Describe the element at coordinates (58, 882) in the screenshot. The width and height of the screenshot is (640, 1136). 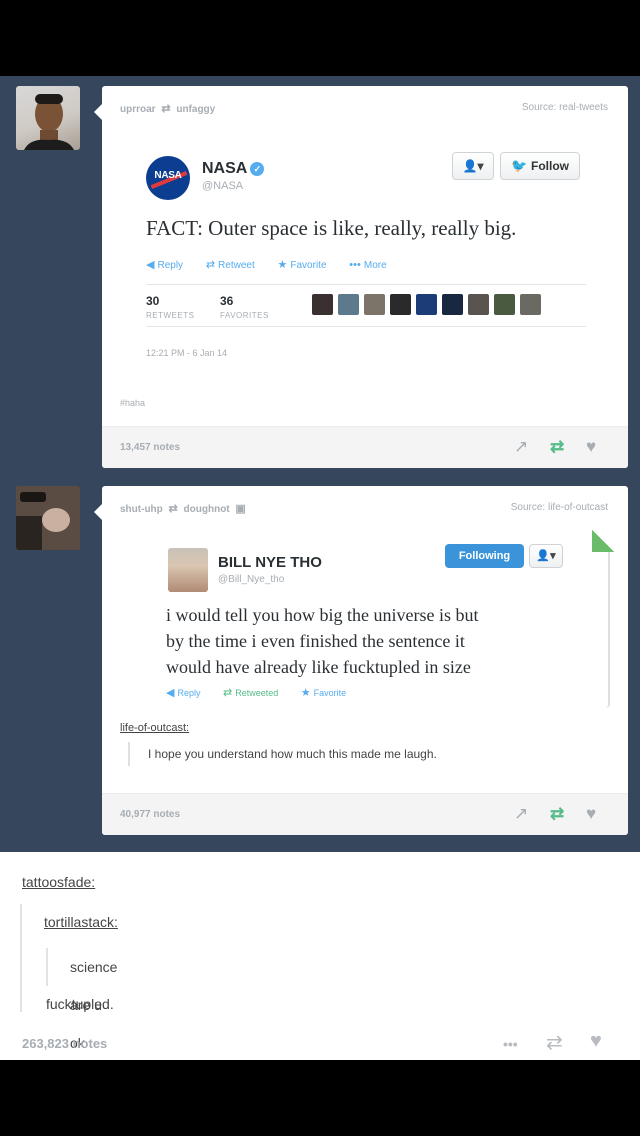
I see `thread-user-tattoosfade: tattoosfade:` at that location.